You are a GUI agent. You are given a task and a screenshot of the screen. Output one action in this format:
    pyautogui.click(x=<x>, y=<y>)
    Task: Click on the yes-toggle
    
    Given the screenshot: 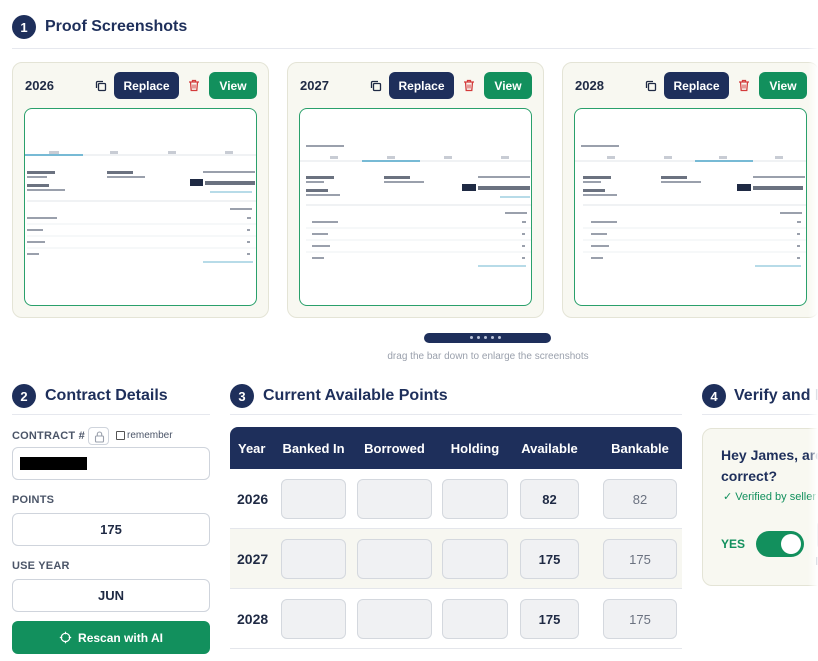 What is the action you would take?
    pyautogui.click(x=780, y=544)
    